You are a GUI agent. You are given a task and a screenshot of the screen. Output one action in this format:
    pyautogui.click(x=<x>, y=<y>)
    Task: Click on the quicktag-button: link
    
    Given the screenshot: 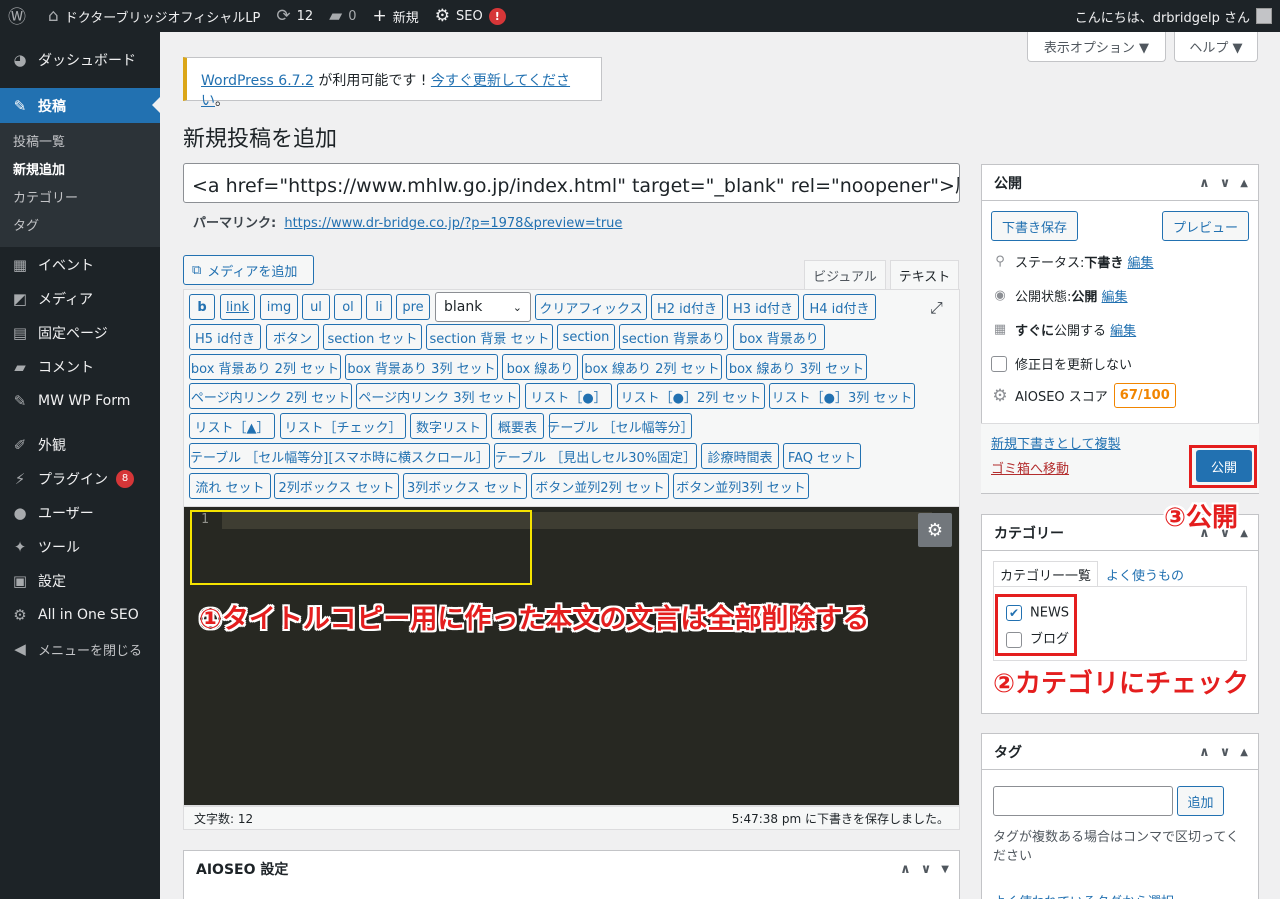 What is the action you would take?
    pyautogui.click(x=237, y=307)
    